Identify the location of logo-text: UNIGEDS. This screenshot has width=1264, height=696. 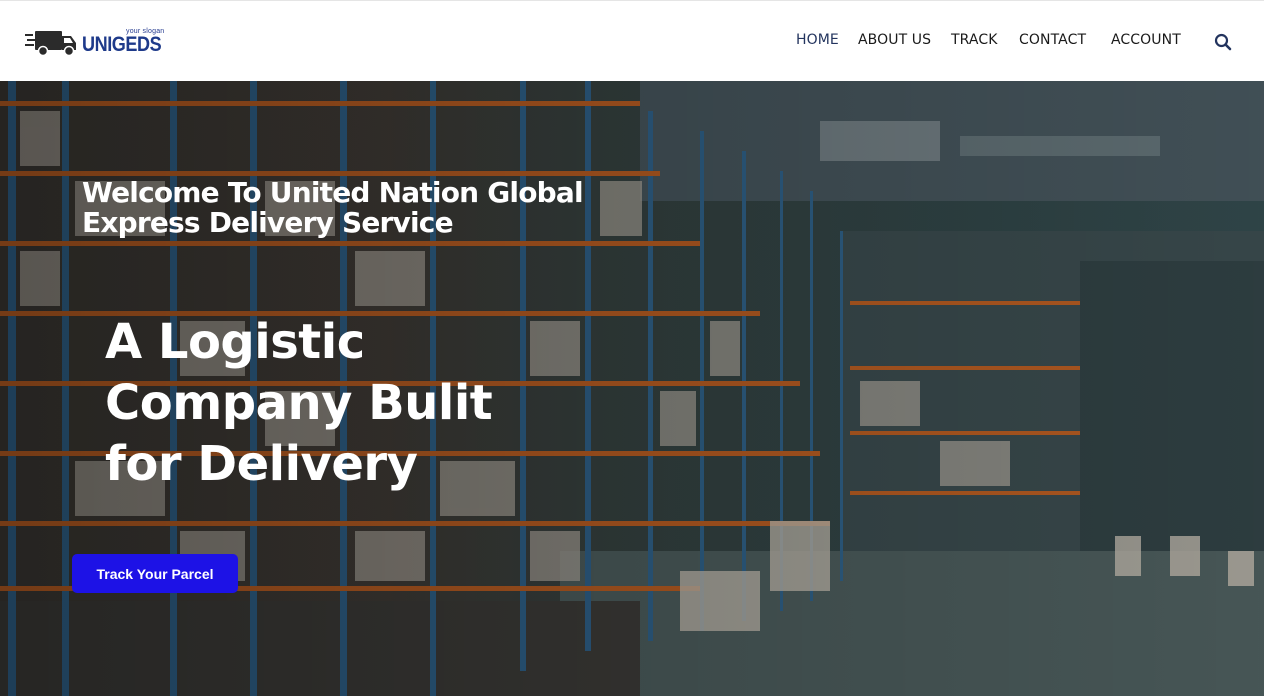
(122, 44).